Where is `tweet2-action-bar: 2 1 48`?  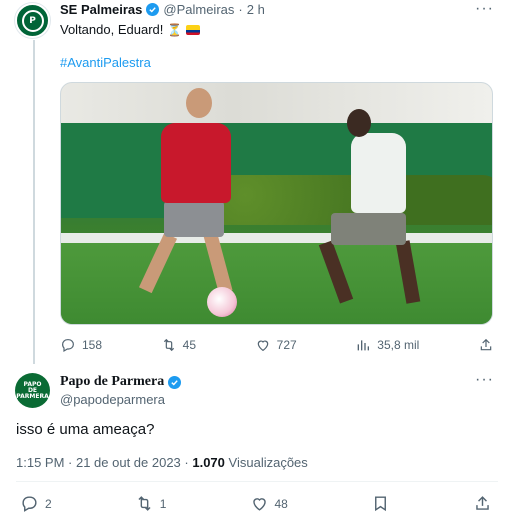 tweet2-action-bar: 2 1 48 is located at coordinates (256, 503).